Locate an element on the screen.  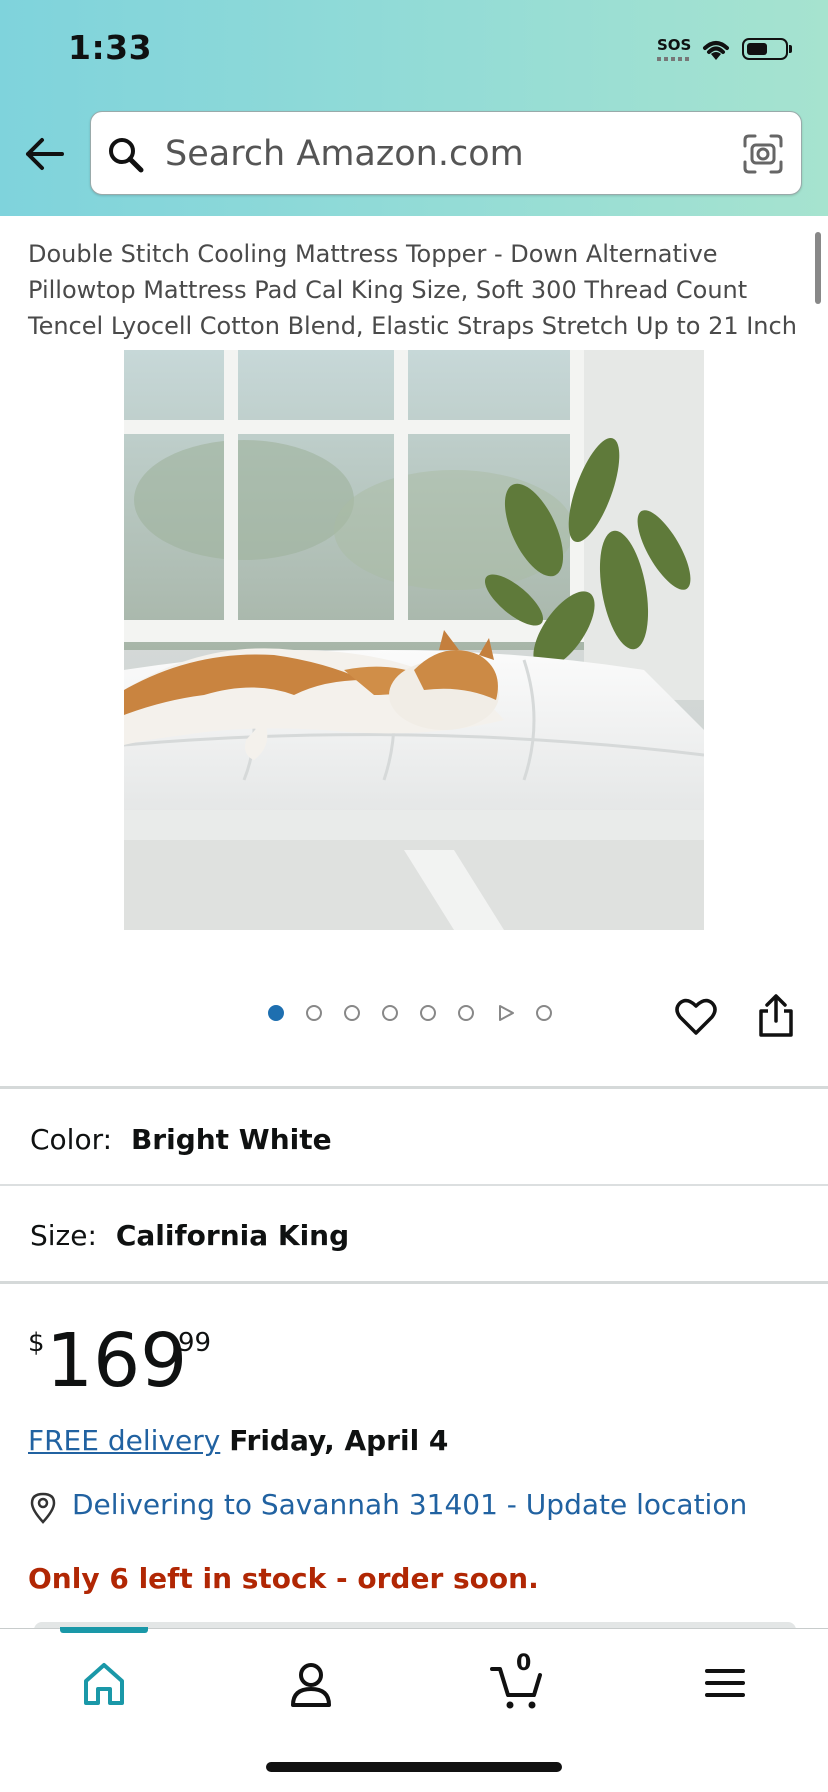
status-time: 1:33 is located at coordinates (110, 47).